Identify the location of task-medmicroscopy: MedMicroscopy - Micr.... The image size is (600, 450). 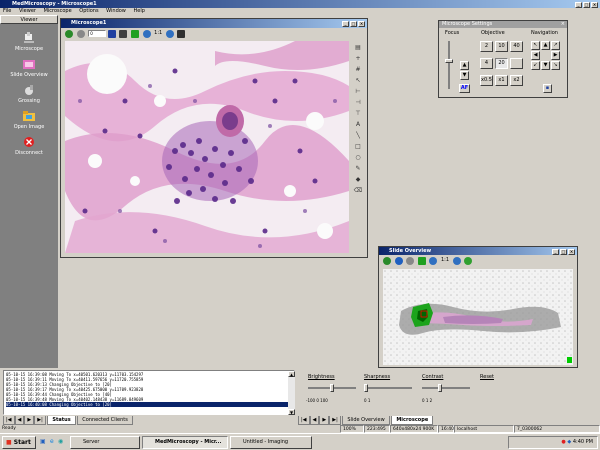
(185, 442).